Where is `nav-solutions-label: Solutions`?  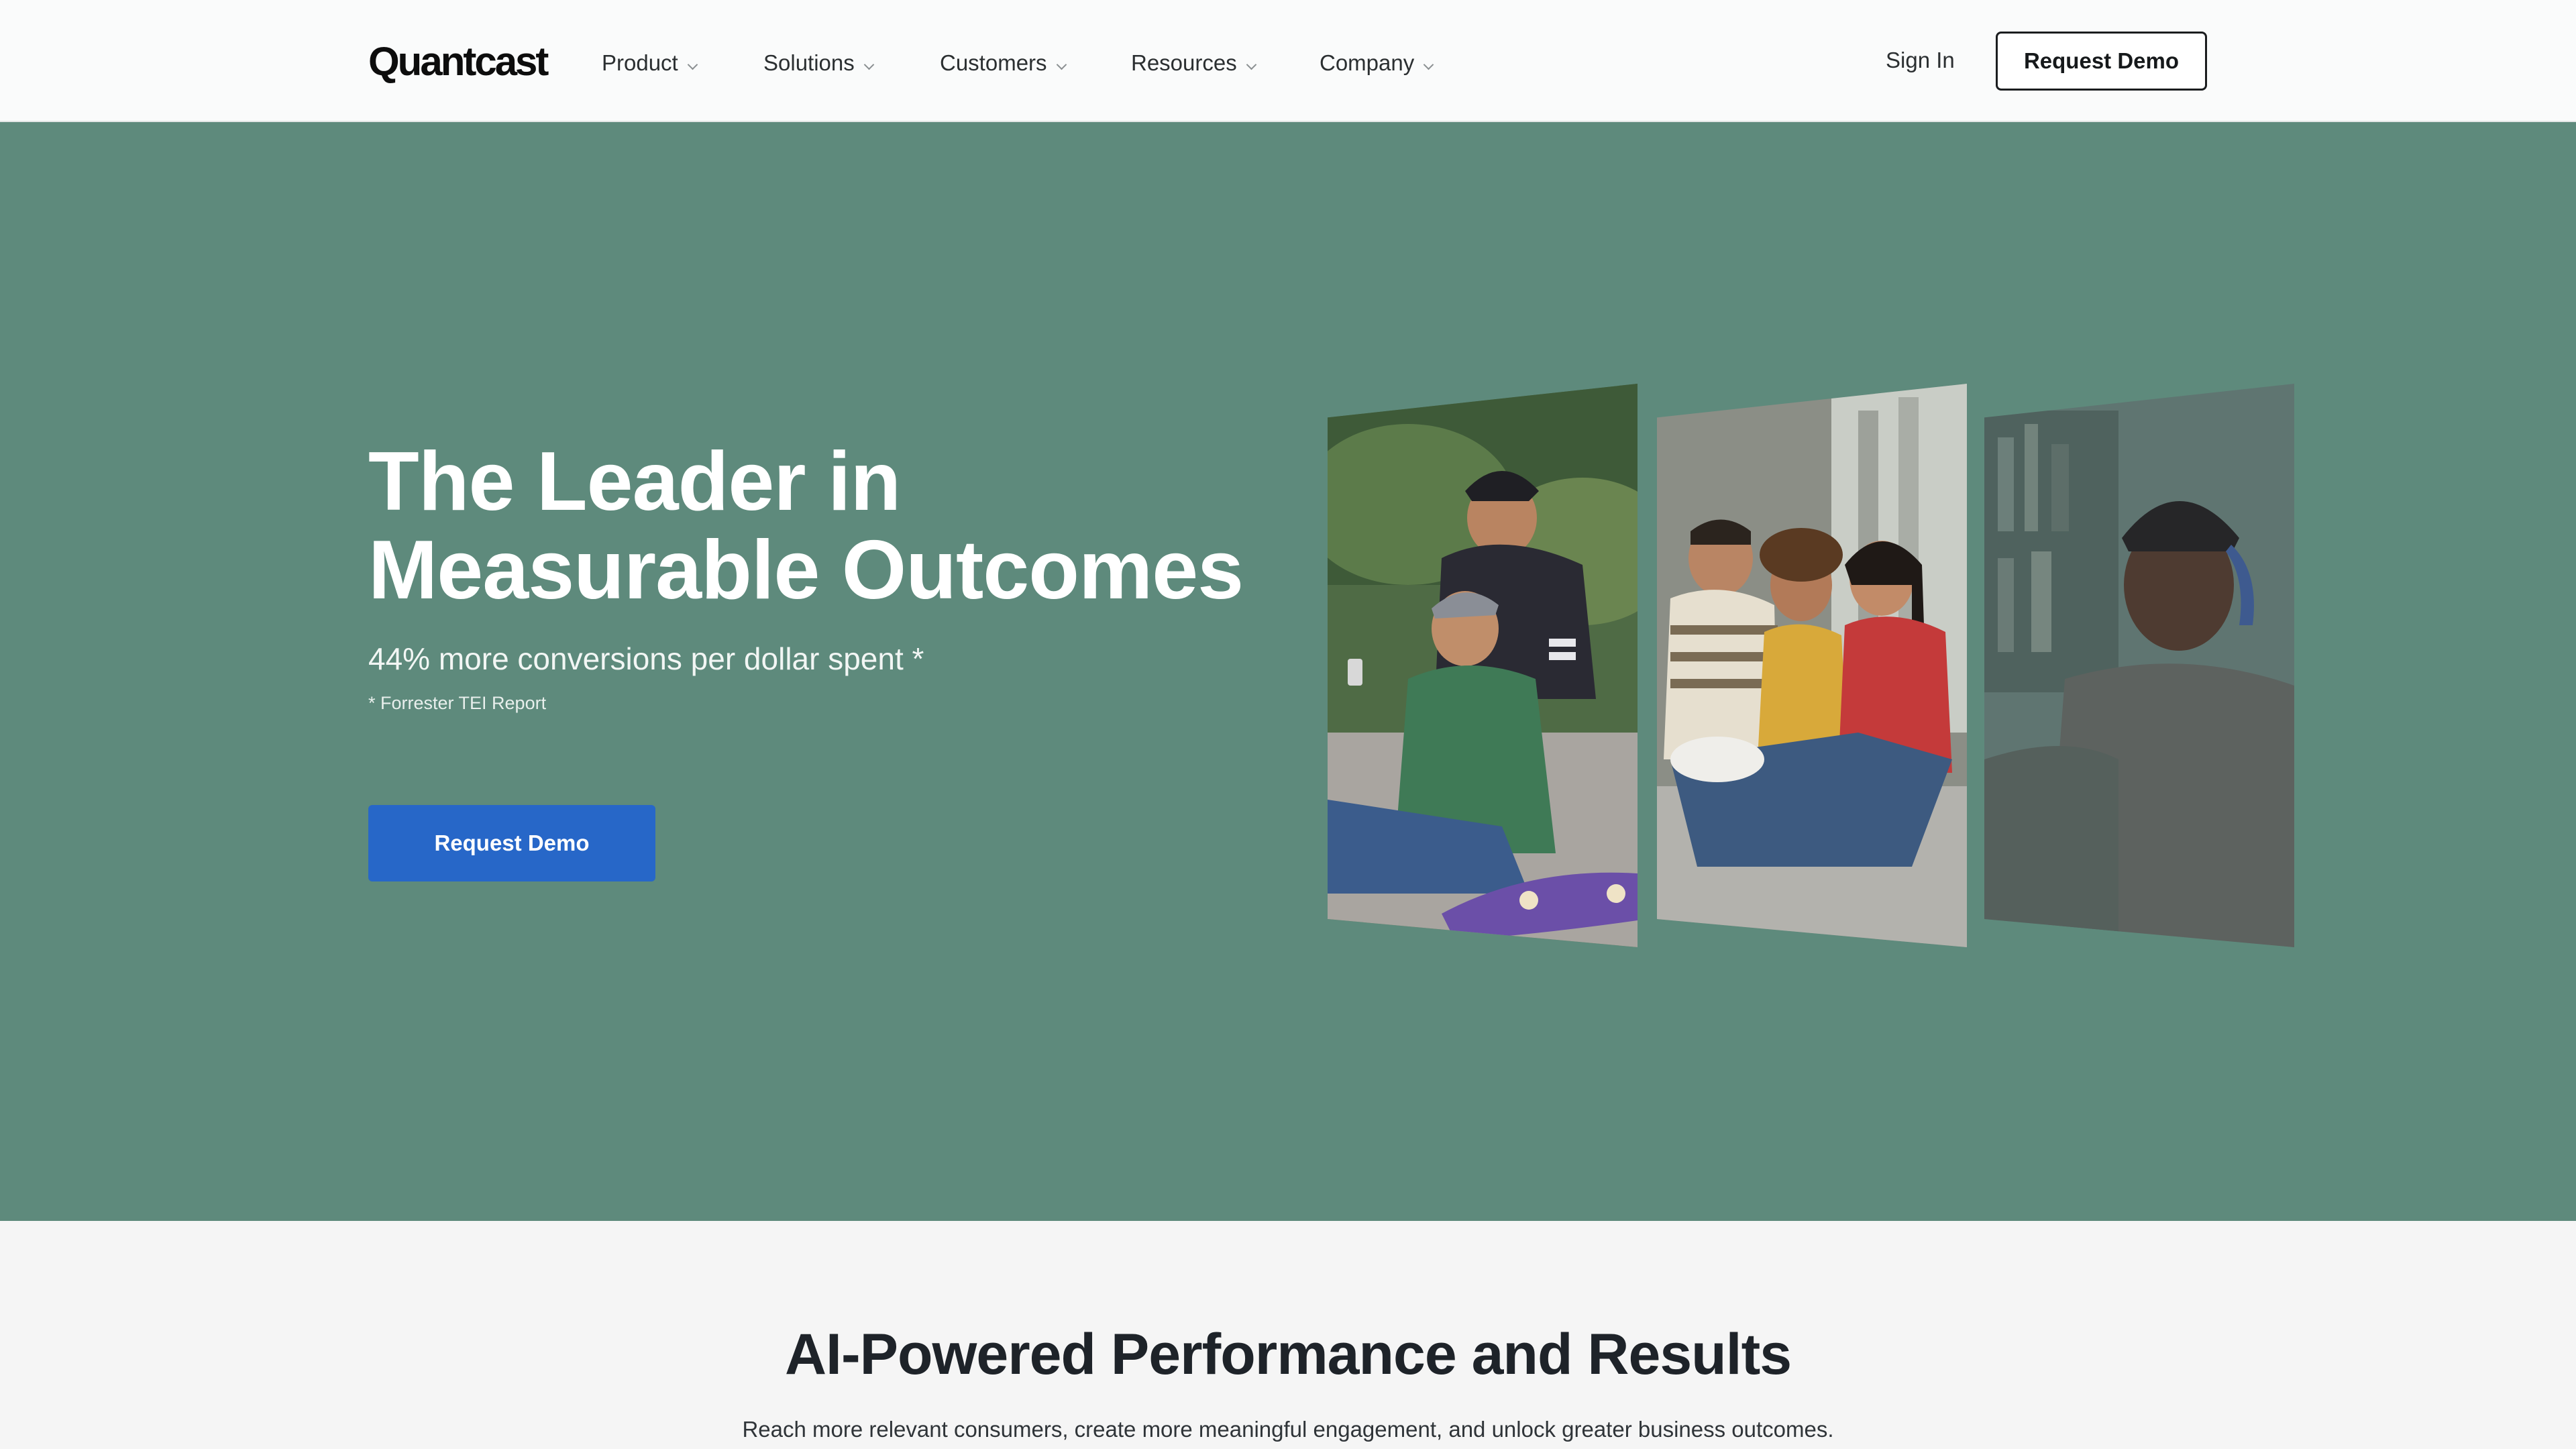 nav-solutions-label: Solutions is located at coordinates (809, 62).